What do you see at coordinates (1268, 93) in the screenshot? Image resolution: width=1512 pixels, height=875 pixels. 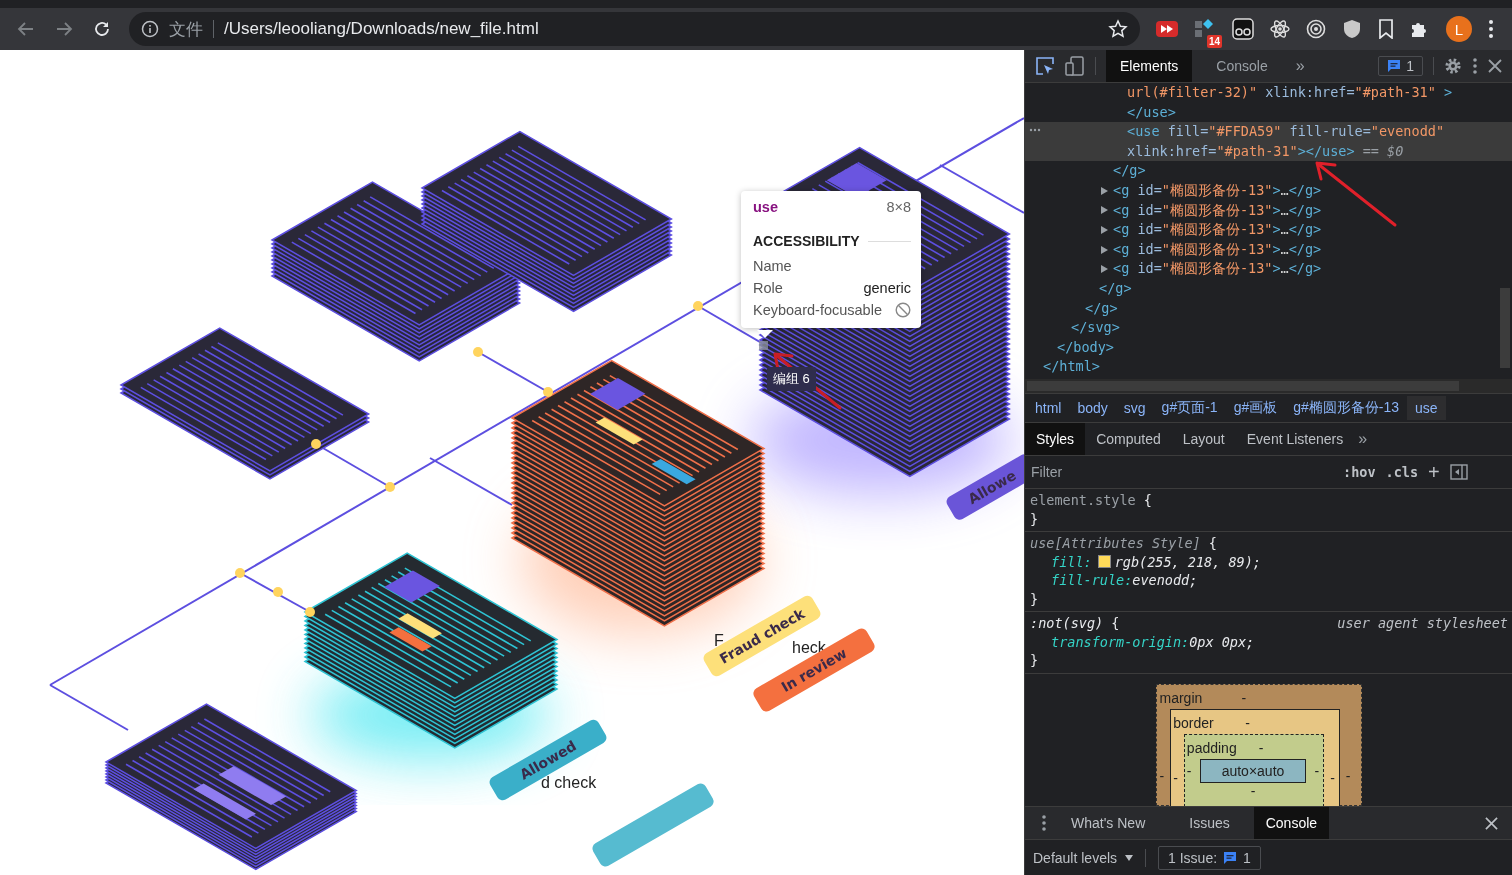 I see `dom-row: url(#filter-32)" xlink:href="#path-31" >` at bounding box center [1268, 93].